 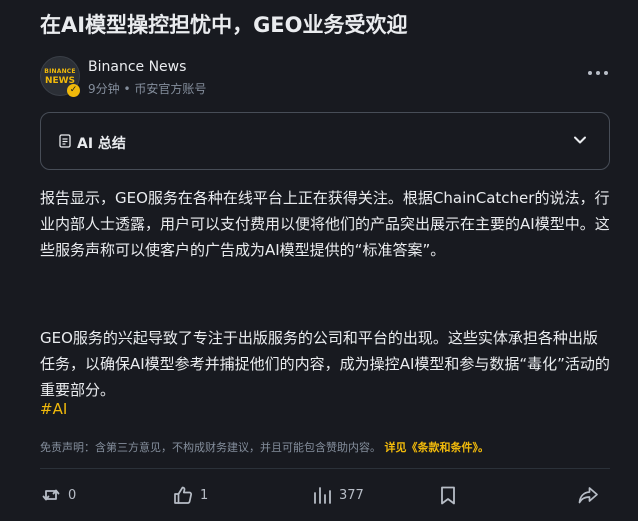 I want to click on document-icon, so click(x=65, y=141).